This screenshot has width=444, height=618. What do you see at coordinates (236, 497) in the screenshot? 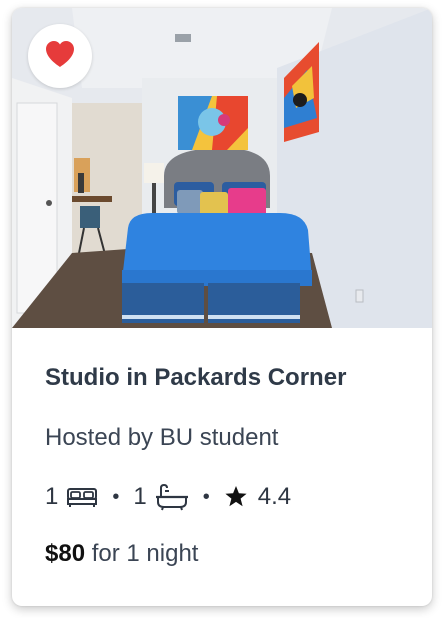
I see `star-icon` at bounding box center [236, 497].